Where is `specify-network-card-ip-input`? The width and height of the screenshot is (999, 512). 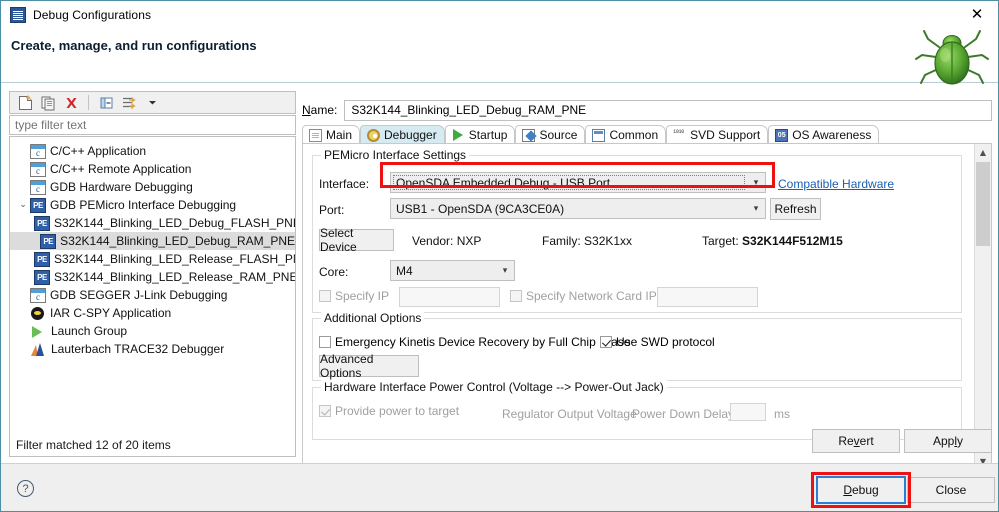
specify-network-card-ip-input is located at coordinates (707, 297).